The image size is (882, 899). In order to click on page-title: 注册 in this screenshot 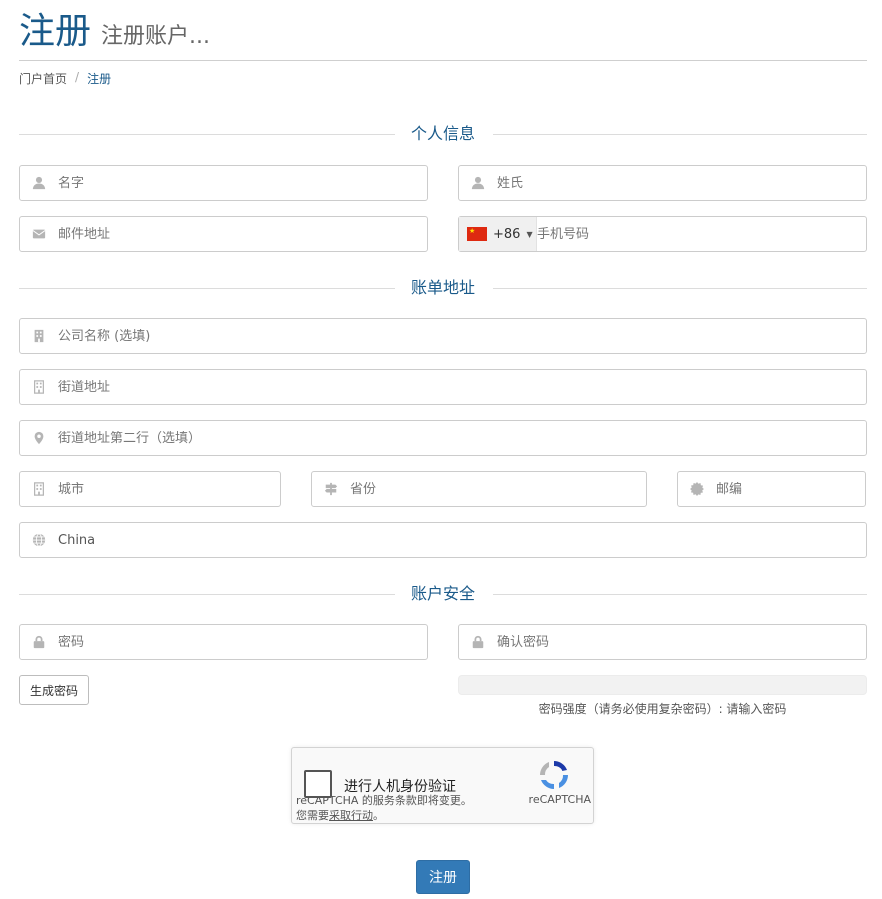, I will do `click(55, 31)`.